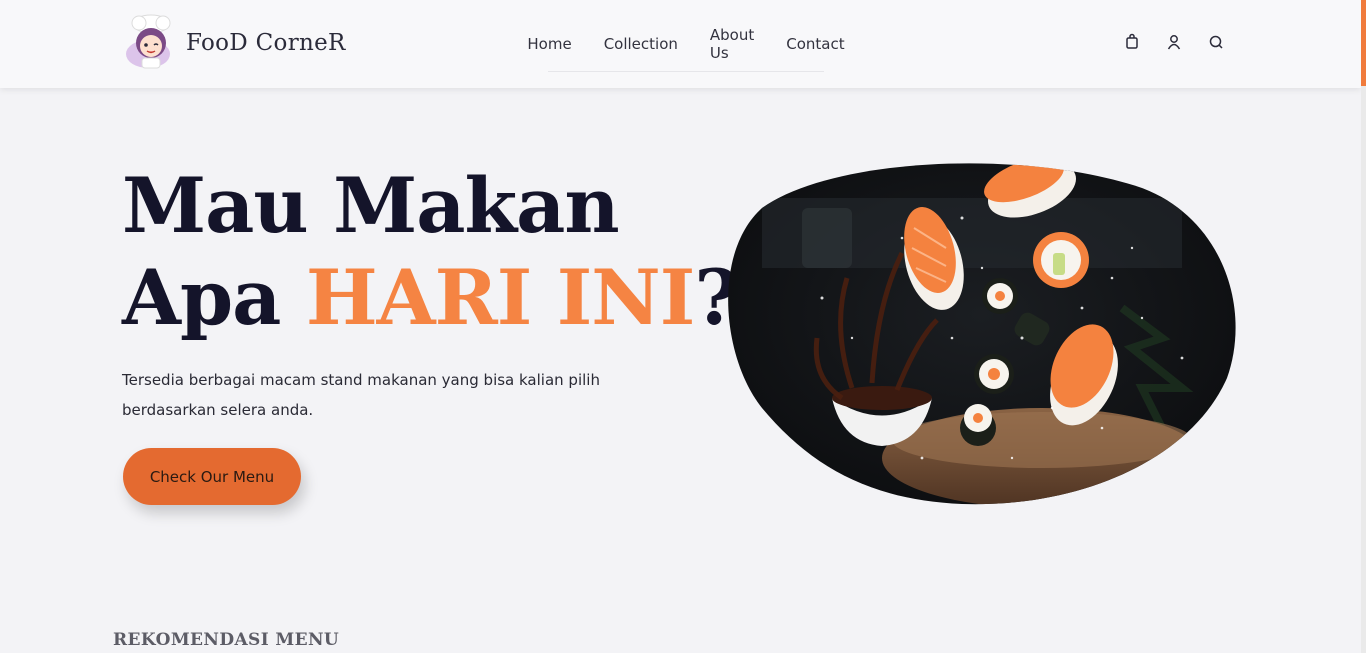 The height and width of the screenshot is (653, 1366). I want to click on hero-title-highlight: HARI INI, so click(500, 297).